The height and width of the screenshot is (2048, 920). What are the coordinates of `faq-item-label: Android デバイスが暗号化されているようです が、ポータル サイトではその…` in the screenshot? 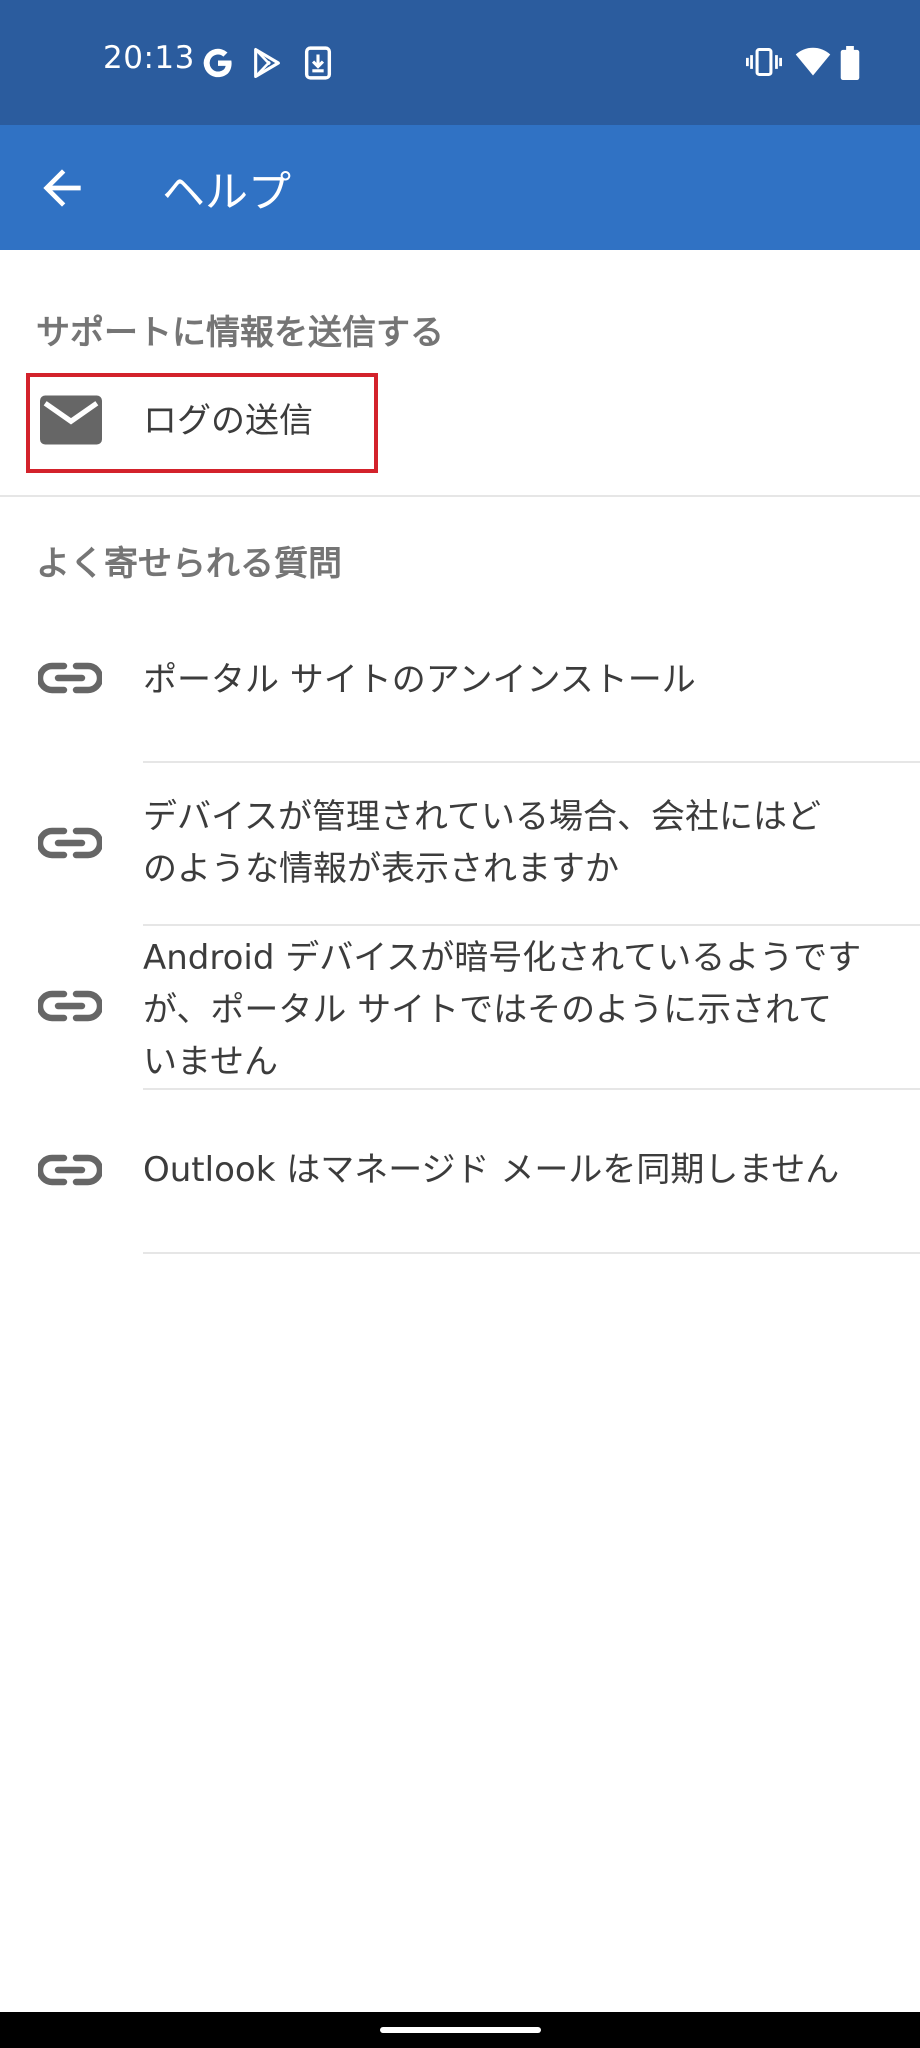 It's located at (518, 1010).